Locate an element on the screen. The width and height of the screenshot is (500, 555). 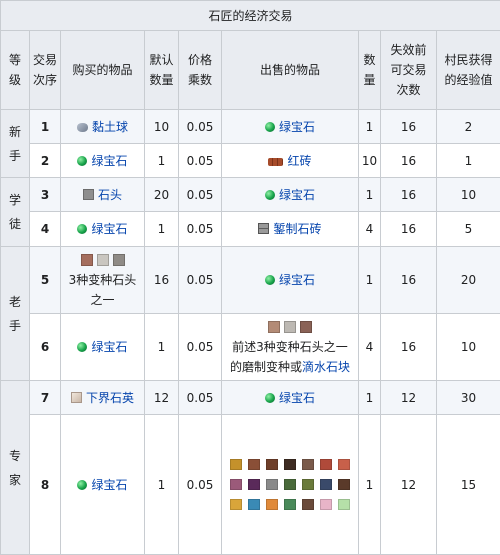
header-order: 交易次序 is located at coordinates (45, 70).